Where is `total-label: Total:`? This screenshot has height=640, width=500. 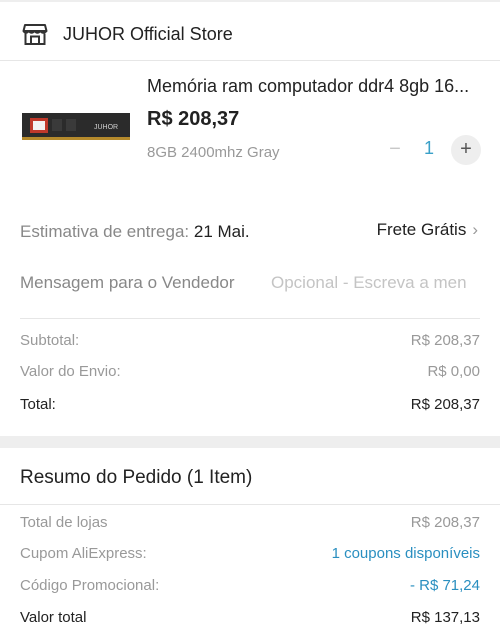
total-label: Total: is located at coordinates (38, 404).